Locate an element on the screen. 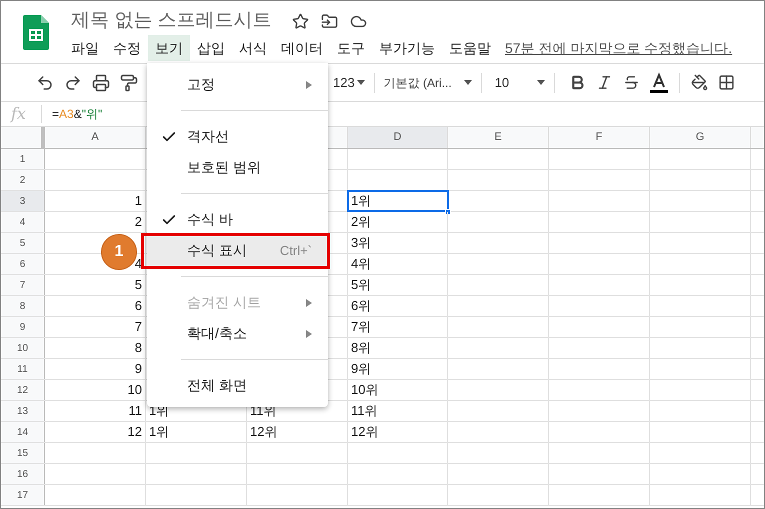 This screenshot has height=509, width=765. borders-icon is located at coordinates (726, 82).